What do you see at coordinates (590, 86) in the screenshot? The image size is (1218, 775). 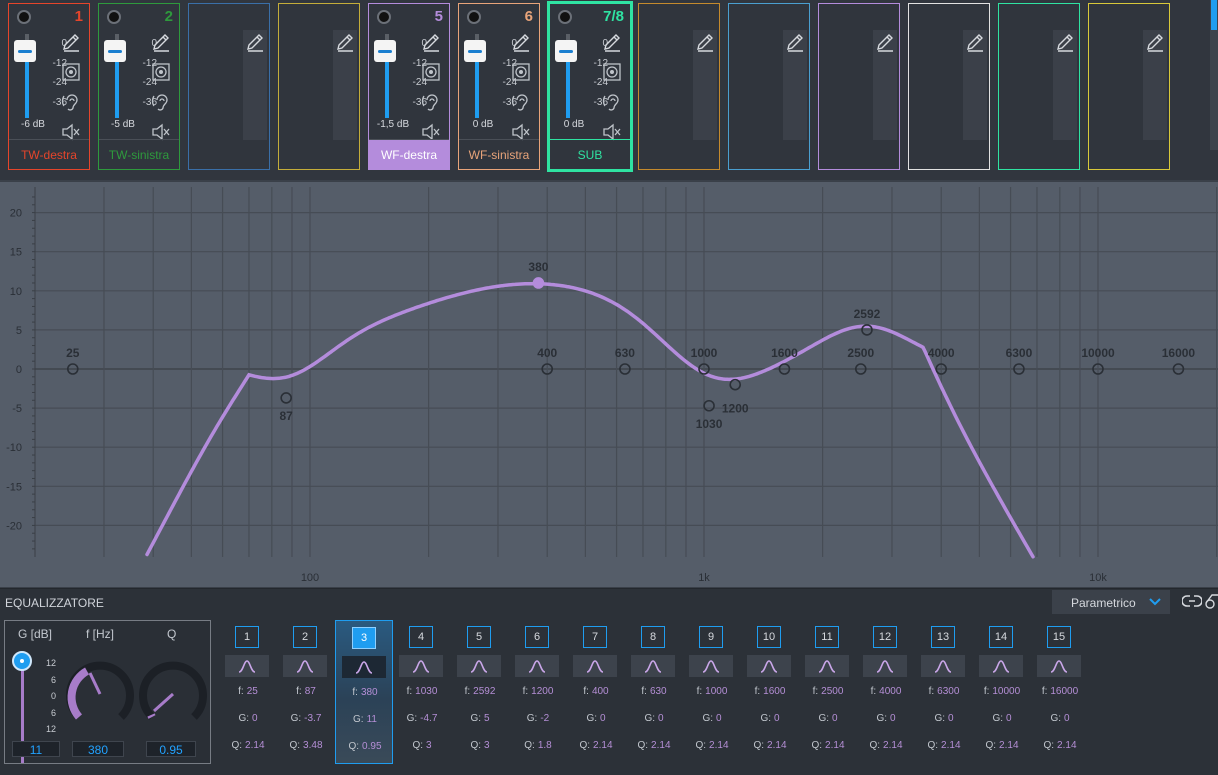 I see `channel-7: 7/8 0 -12 -24 -36 0 dB SUB` at bounding box center [590, 86].